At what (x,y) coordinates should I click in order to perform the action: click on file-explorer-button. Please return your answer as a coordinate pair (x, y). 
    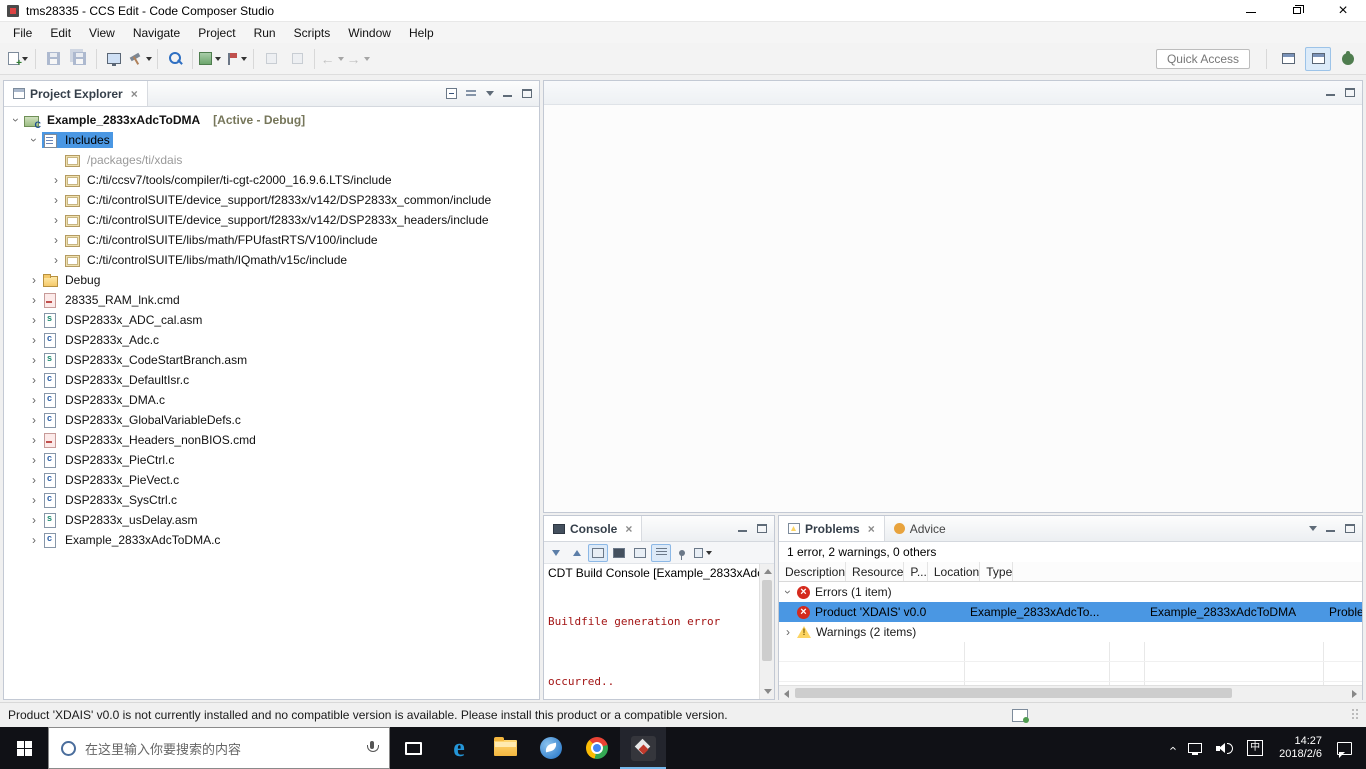
    Looking at the image, I should click on (505, 748).